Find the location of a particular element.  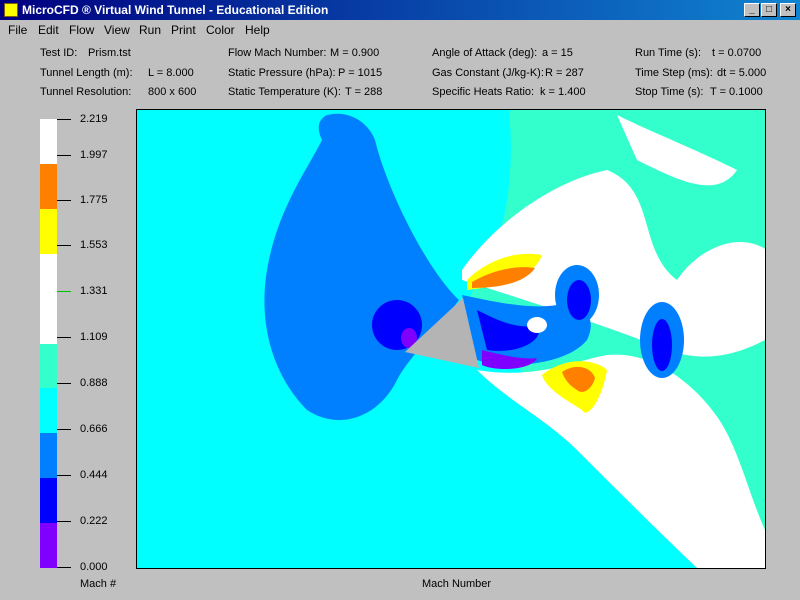

test-id-label: Test ID: is located at coordinates (59, 53).